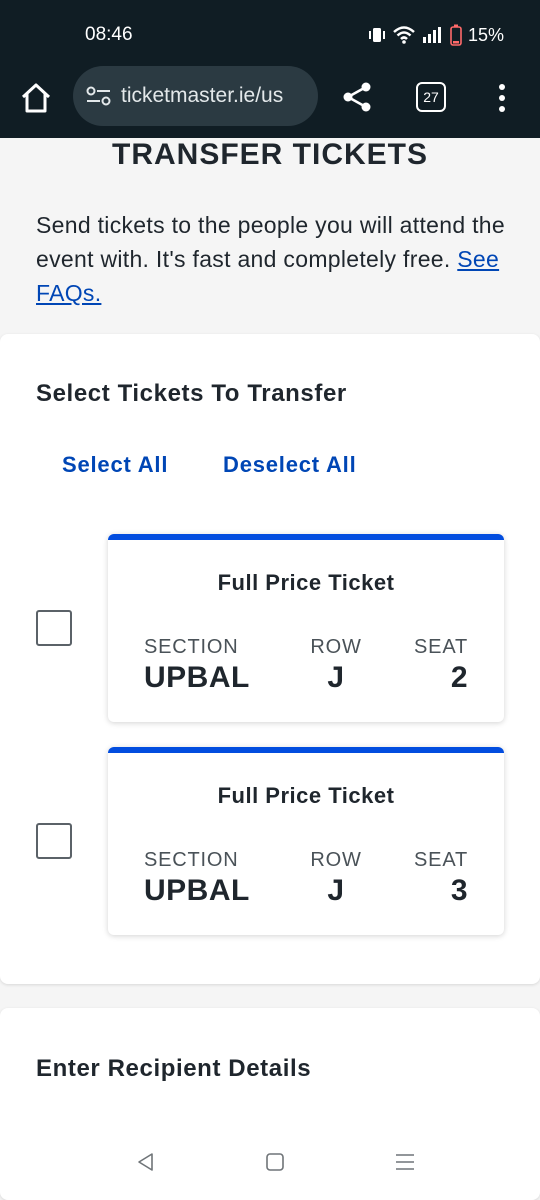 Image resolution: width=540 pixels, height=1200 pixels. What do you see at coordinates (202, 95) in the screenshot?
I see `url-text: ticketmaster.ie/us` at bounding box center [202, 95].